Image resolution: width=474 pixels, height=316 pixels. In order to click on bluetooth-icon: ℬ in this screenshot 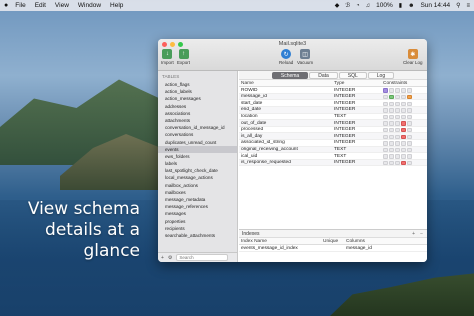, I will do `click(347, 5)`.